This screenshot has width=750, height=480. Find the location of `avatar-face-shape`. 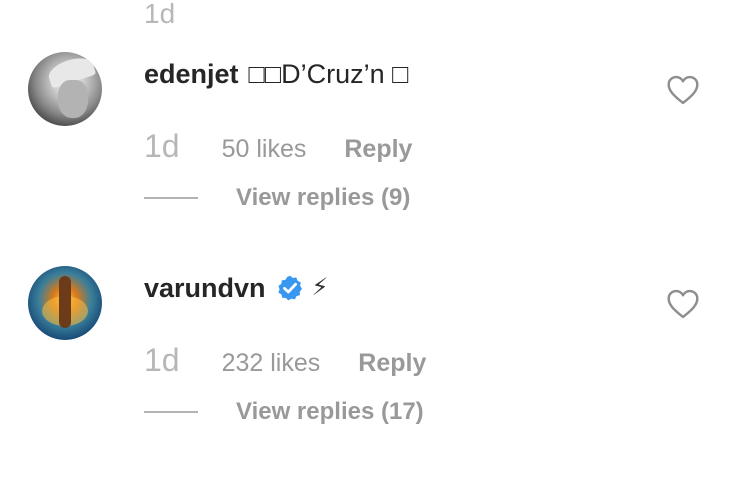

avatar-face-shape is located at coordinates (73, 99).